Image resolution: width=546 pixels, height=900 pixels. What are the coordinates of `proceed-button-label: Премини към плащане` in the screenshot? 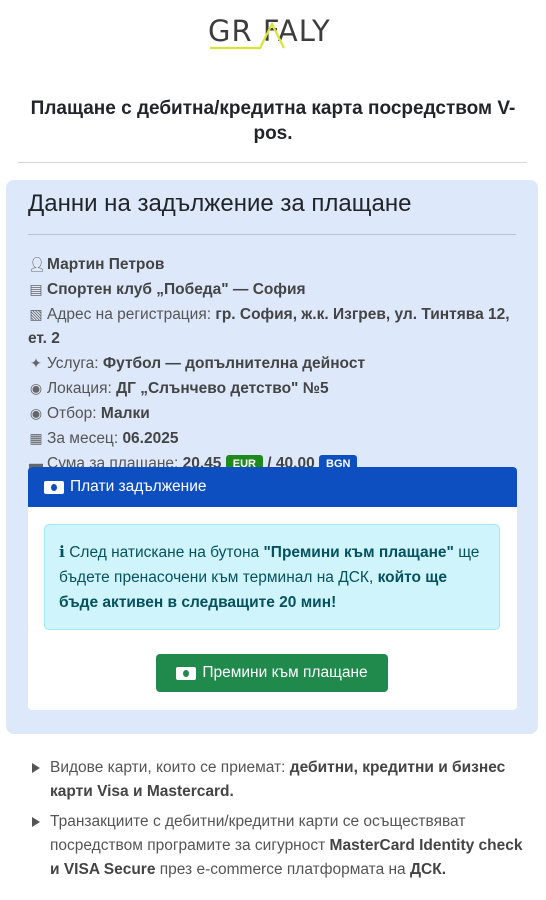 It's located at (285, 672).